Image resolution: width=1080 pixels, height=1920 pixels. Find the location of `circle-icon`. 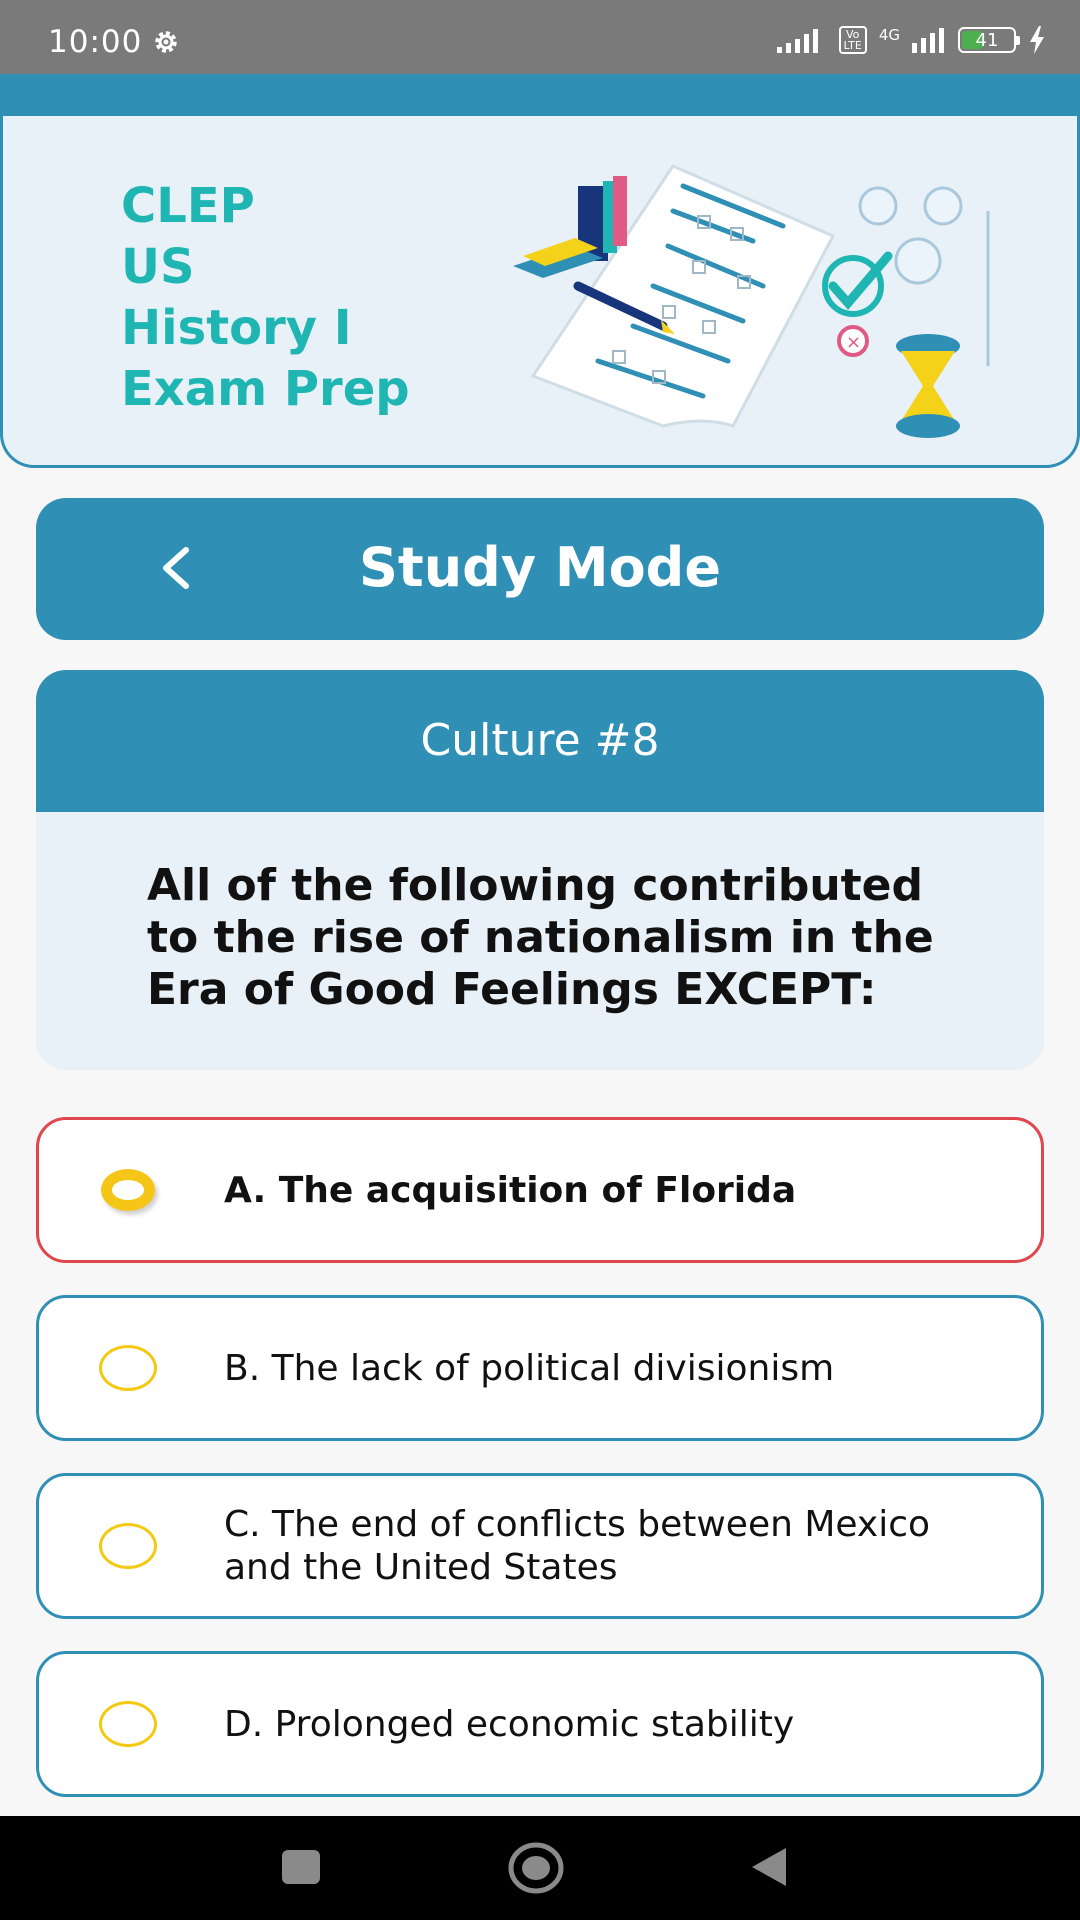

circle-icon is located at coordinates (536, 1868).